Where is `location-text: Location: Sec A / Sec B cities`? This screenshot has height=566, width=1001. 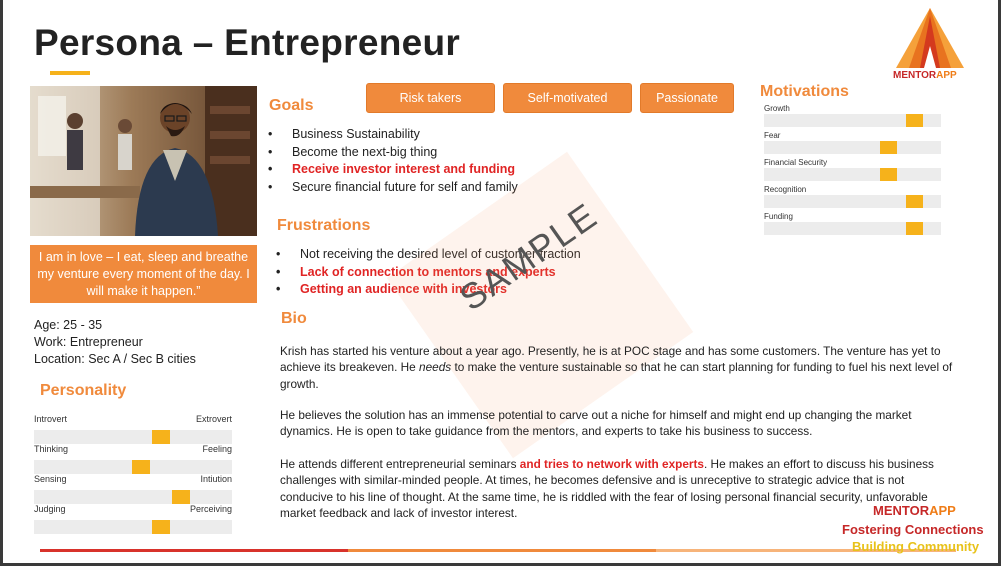
location-text: Location: Sec A / Sec B cities is located at coordinates (115, 359).